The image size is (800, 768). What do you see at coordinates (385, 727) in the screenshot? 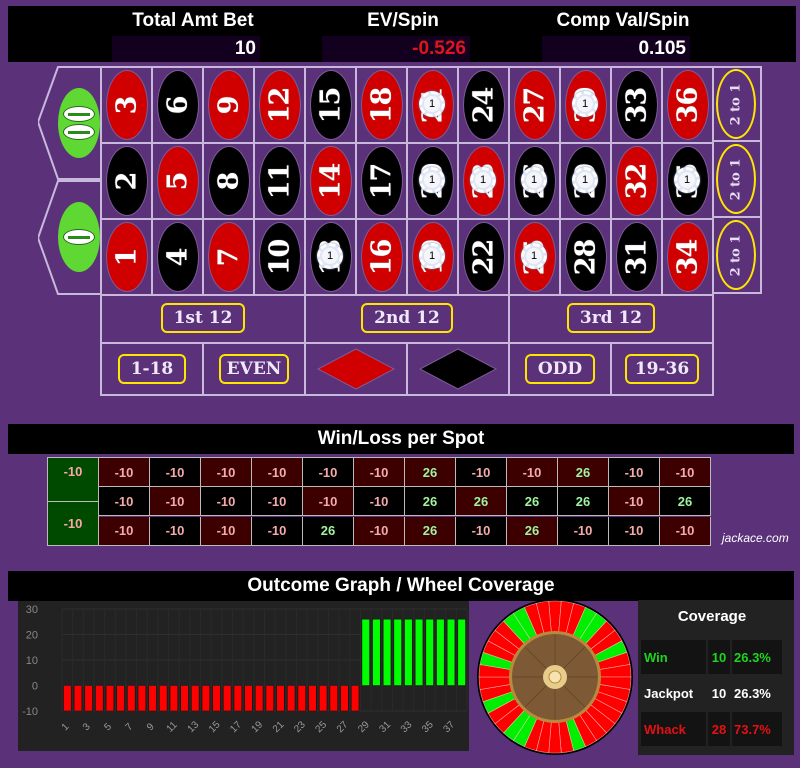
I see `x-tick-label: 31` at bounding box center [385, 727].